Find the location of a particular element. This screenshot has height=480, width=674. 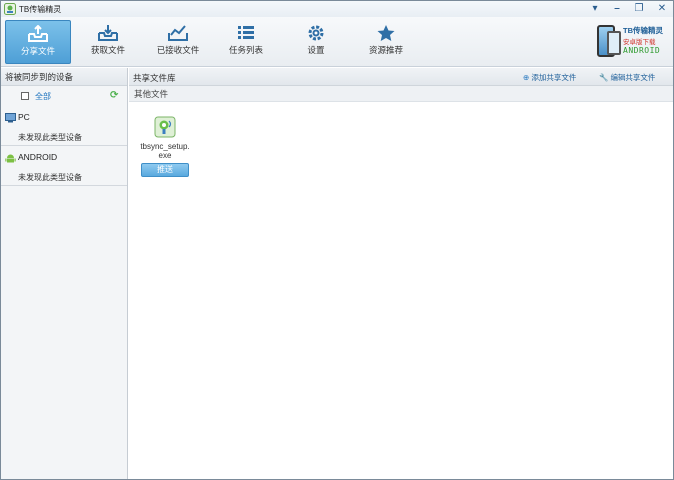

android-download-promo: TB传输精灵 安卓版下载 ANDROID is located at coordinates (632, 43).